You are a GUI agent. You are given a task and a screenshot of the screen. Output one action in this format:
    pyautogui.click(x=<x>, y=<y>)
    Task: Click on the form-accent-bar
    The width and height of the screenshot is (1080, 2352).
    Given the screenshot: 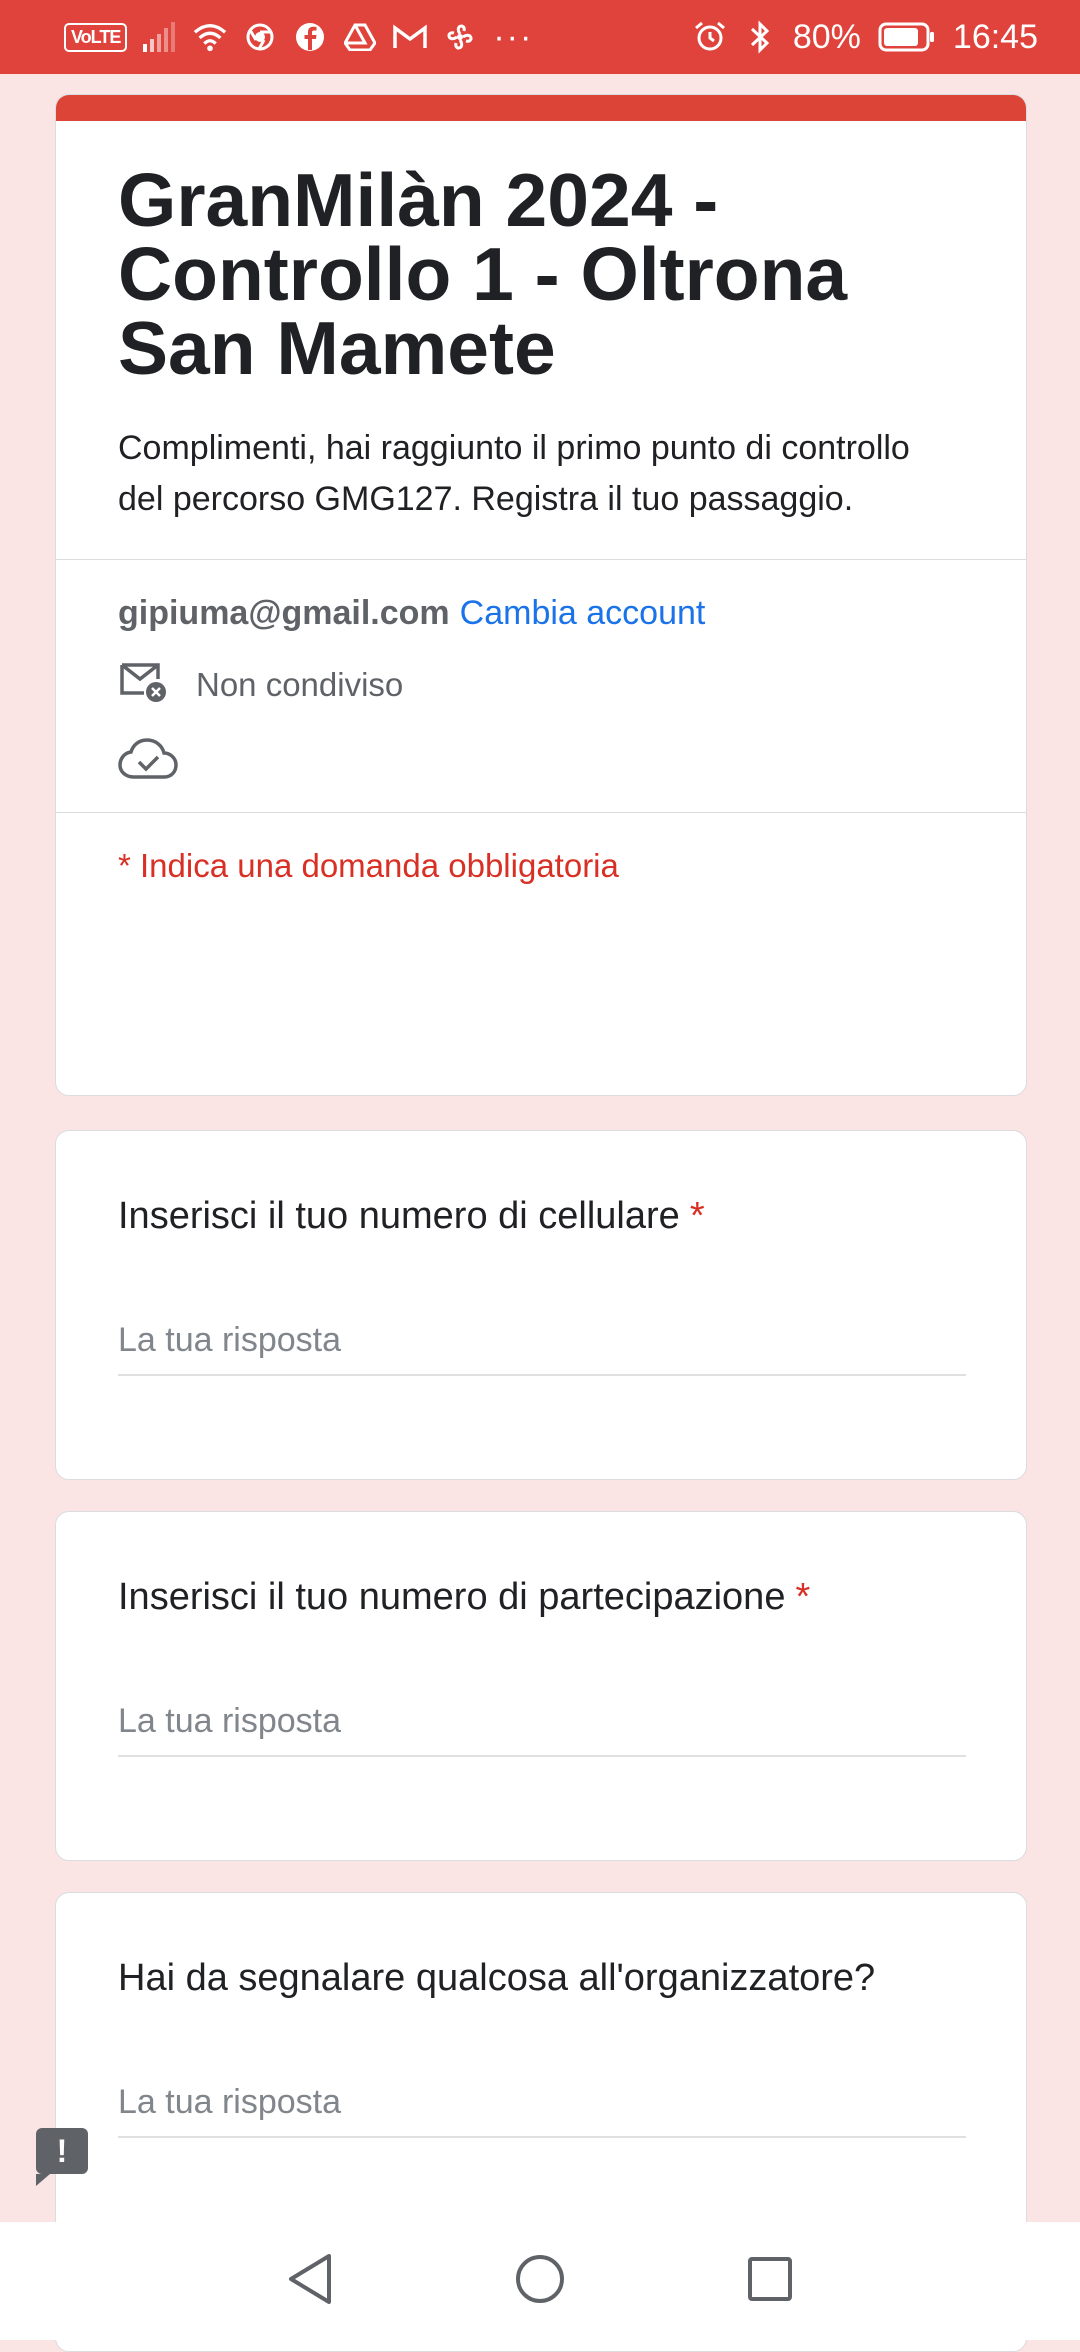 What is the action you would take?
    pyautogui.click(x=541, y=108)
    